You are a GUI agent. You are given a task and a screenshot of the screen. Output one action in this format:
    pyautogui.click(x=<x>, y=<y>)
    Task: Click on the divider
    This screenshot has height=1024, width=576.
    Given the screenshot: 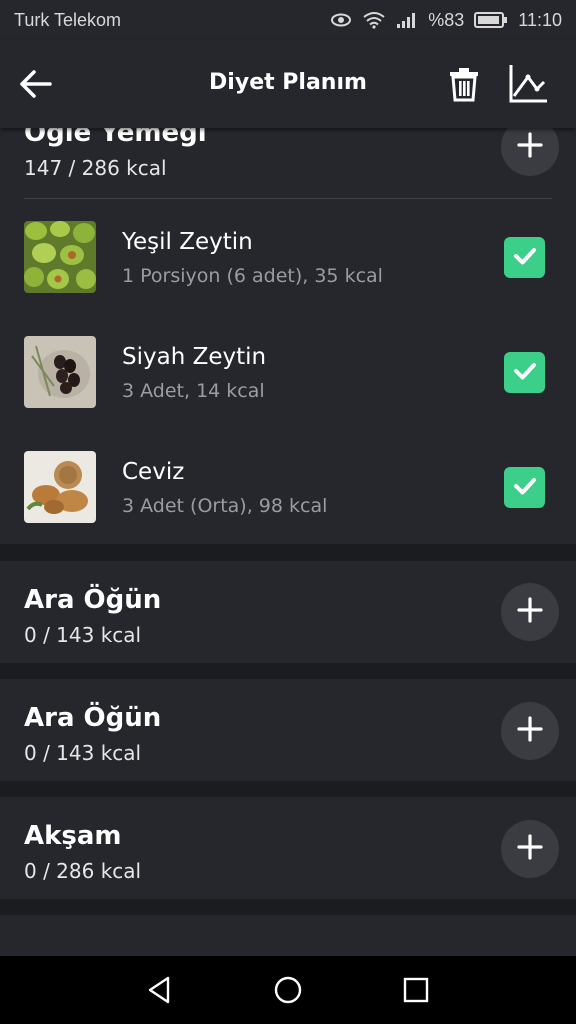 What is the action you would take?
    pyautogui.click(x=288, y=198)
    